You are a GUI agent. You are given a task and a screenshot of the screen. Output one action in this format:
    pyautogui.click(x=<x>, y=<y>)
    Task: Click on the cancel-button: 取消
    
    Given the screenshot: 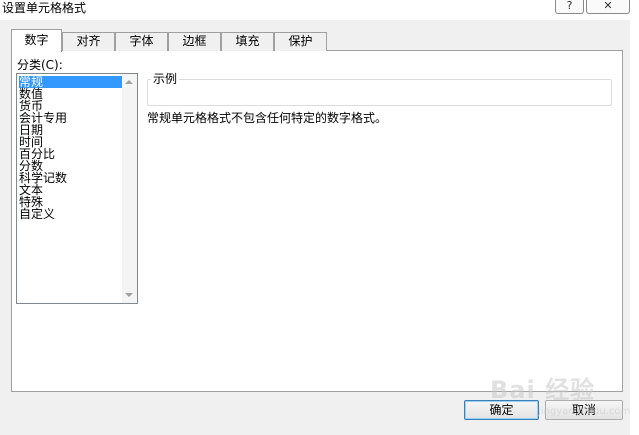 What is the action you would take?
    pyautogui.click(x=584, y=410)
    